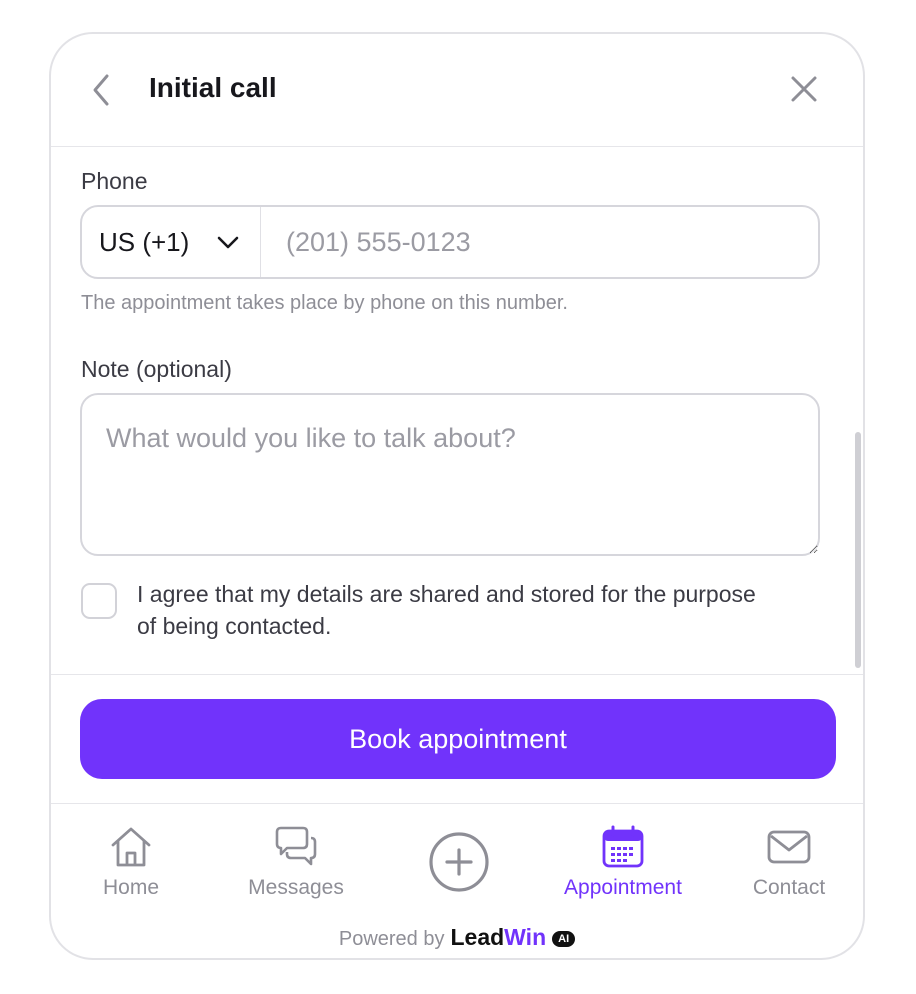 This screenshot has height=994, width=916. Describe the element at coordinates (391, 939) in the screenshot. I see `powered-by-text: Powered by` at that location.